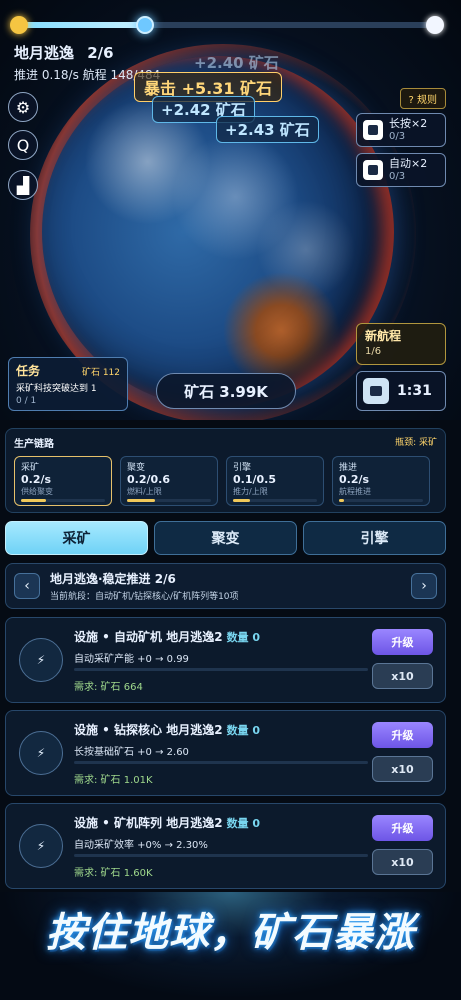 The image size is (461, 1000). What do you see at coordinates (383, 336) in the screenshot?
I see `new-voyage-title: 新航程` at bounding box center [383, 336].